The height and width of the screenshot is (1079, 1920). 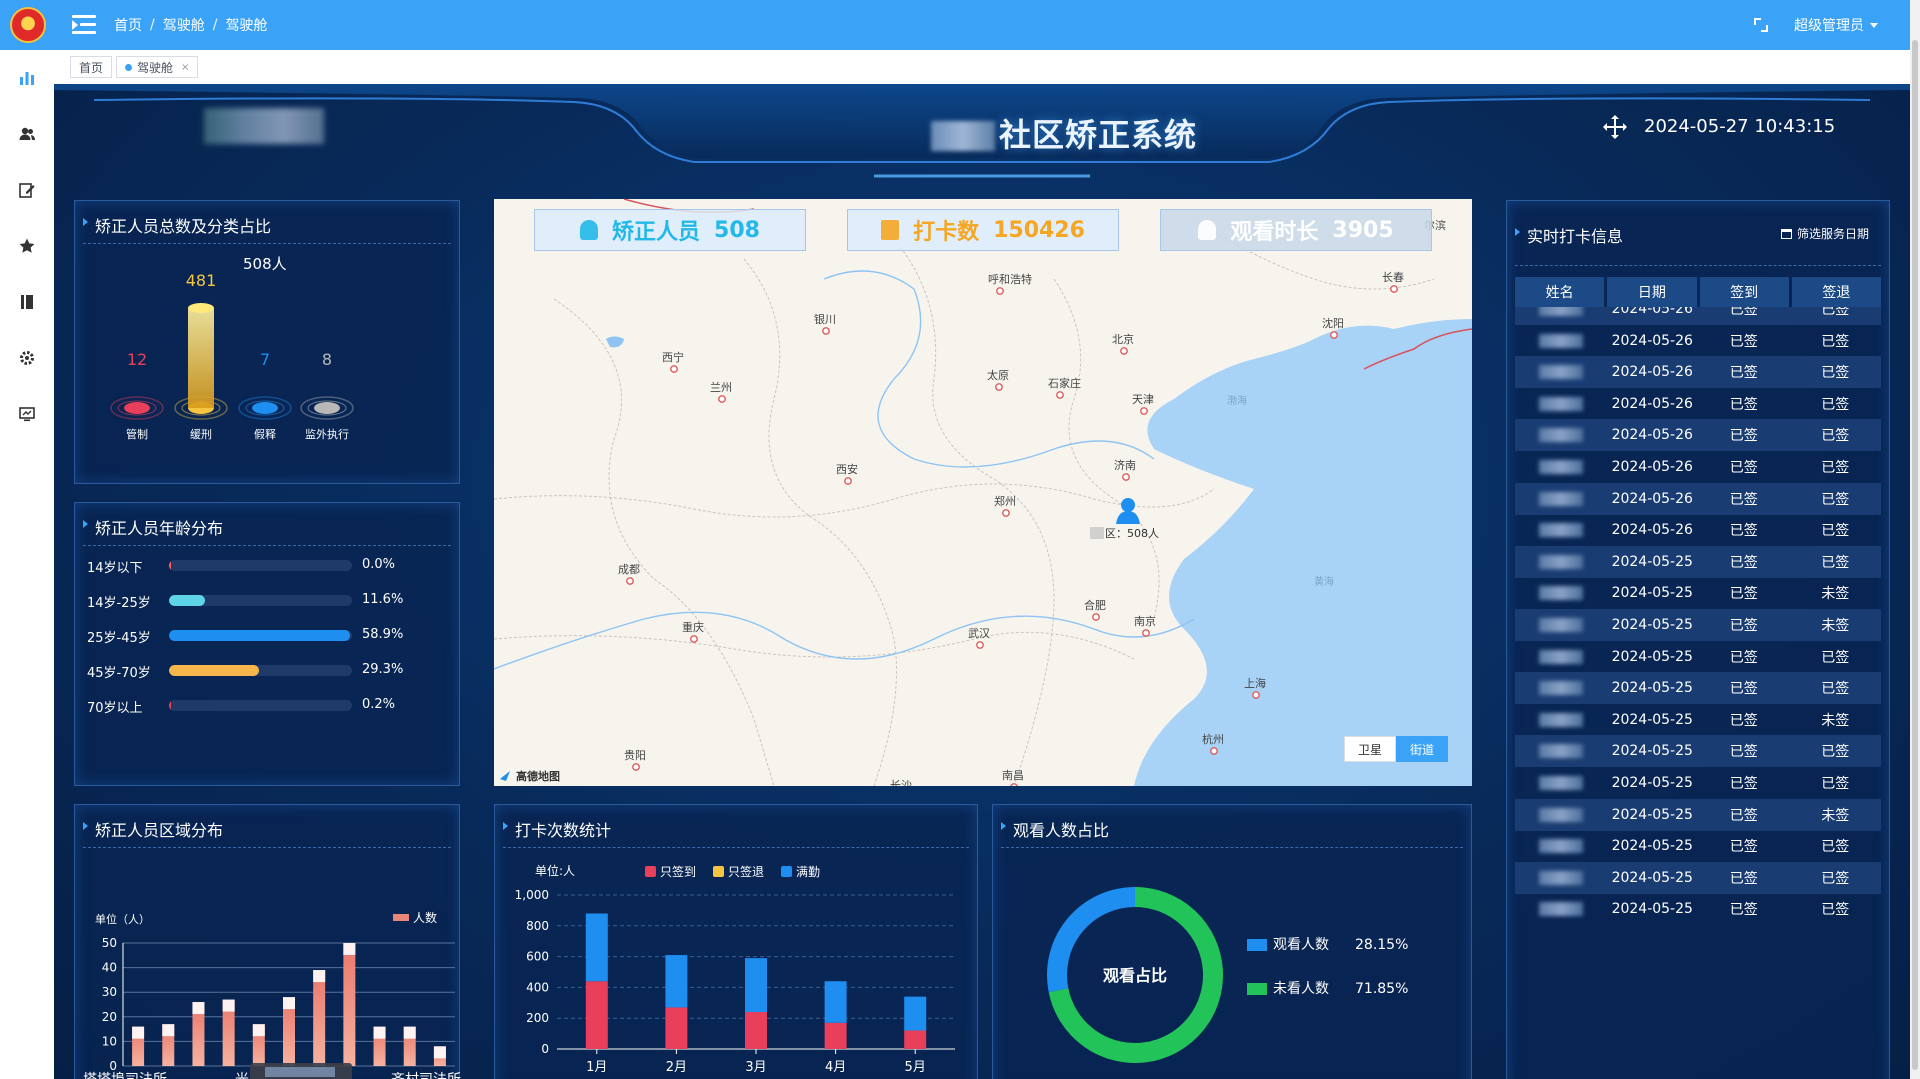 What do you see at coordinates (1064, 133) in the screenshot?
I see `dashboard-title: 社区矫正系统` at bounding box center [1064, 133].